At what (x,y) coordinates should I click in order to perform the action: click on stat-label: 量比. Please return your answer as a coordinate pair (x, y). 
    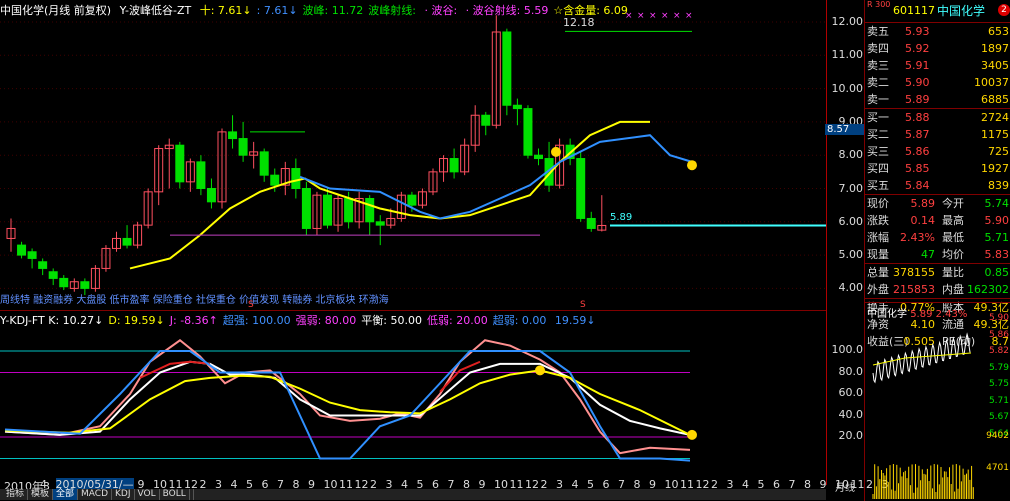
    Looking at the image, I should click on (953, 272).